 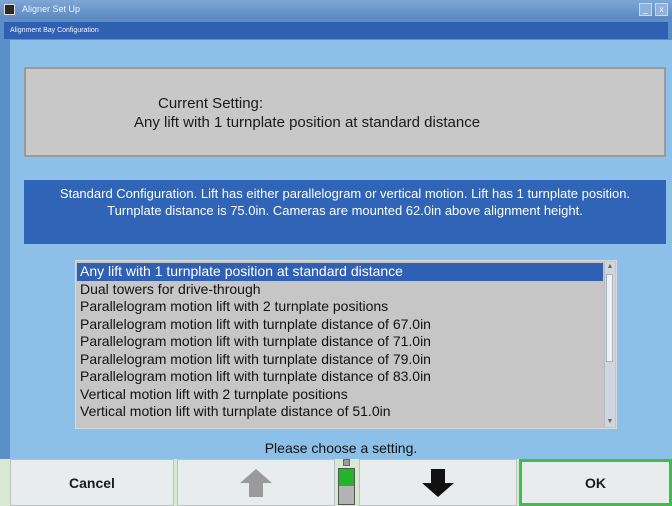 I want to click on instruction-prompt: Please choose a setting., so click(x=341, y=448).